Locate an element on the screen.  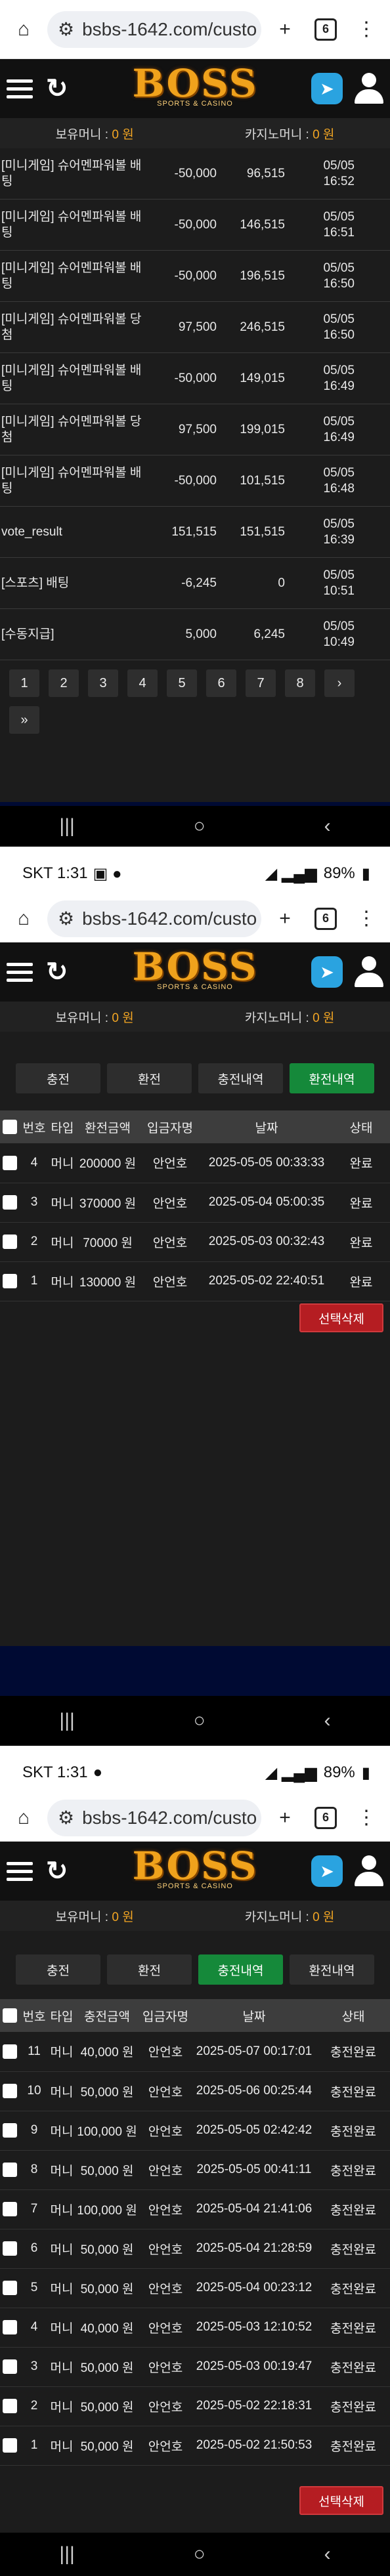
history-balance: 196,515 is located at coordinates (262, 275).